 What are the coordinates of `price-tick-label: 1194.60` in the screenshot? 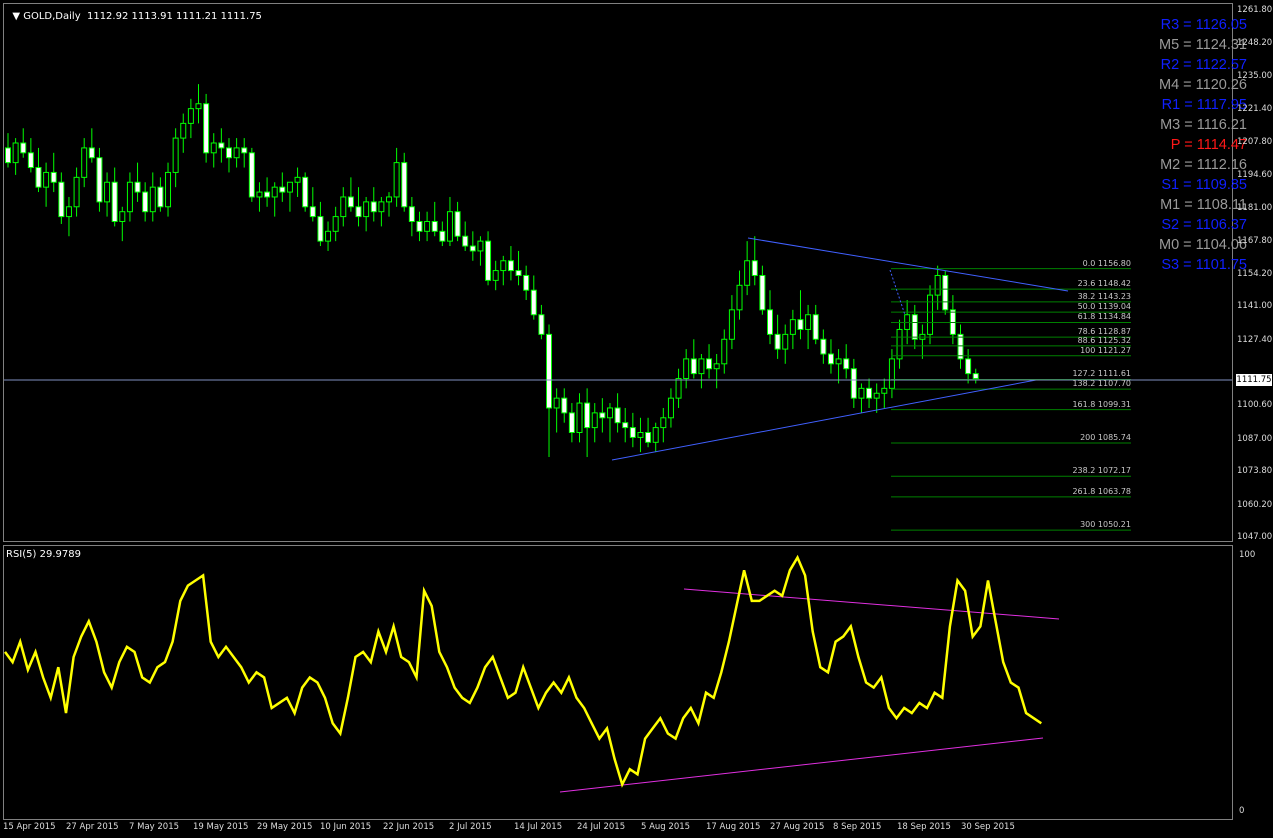 It's located at (1255, 174).